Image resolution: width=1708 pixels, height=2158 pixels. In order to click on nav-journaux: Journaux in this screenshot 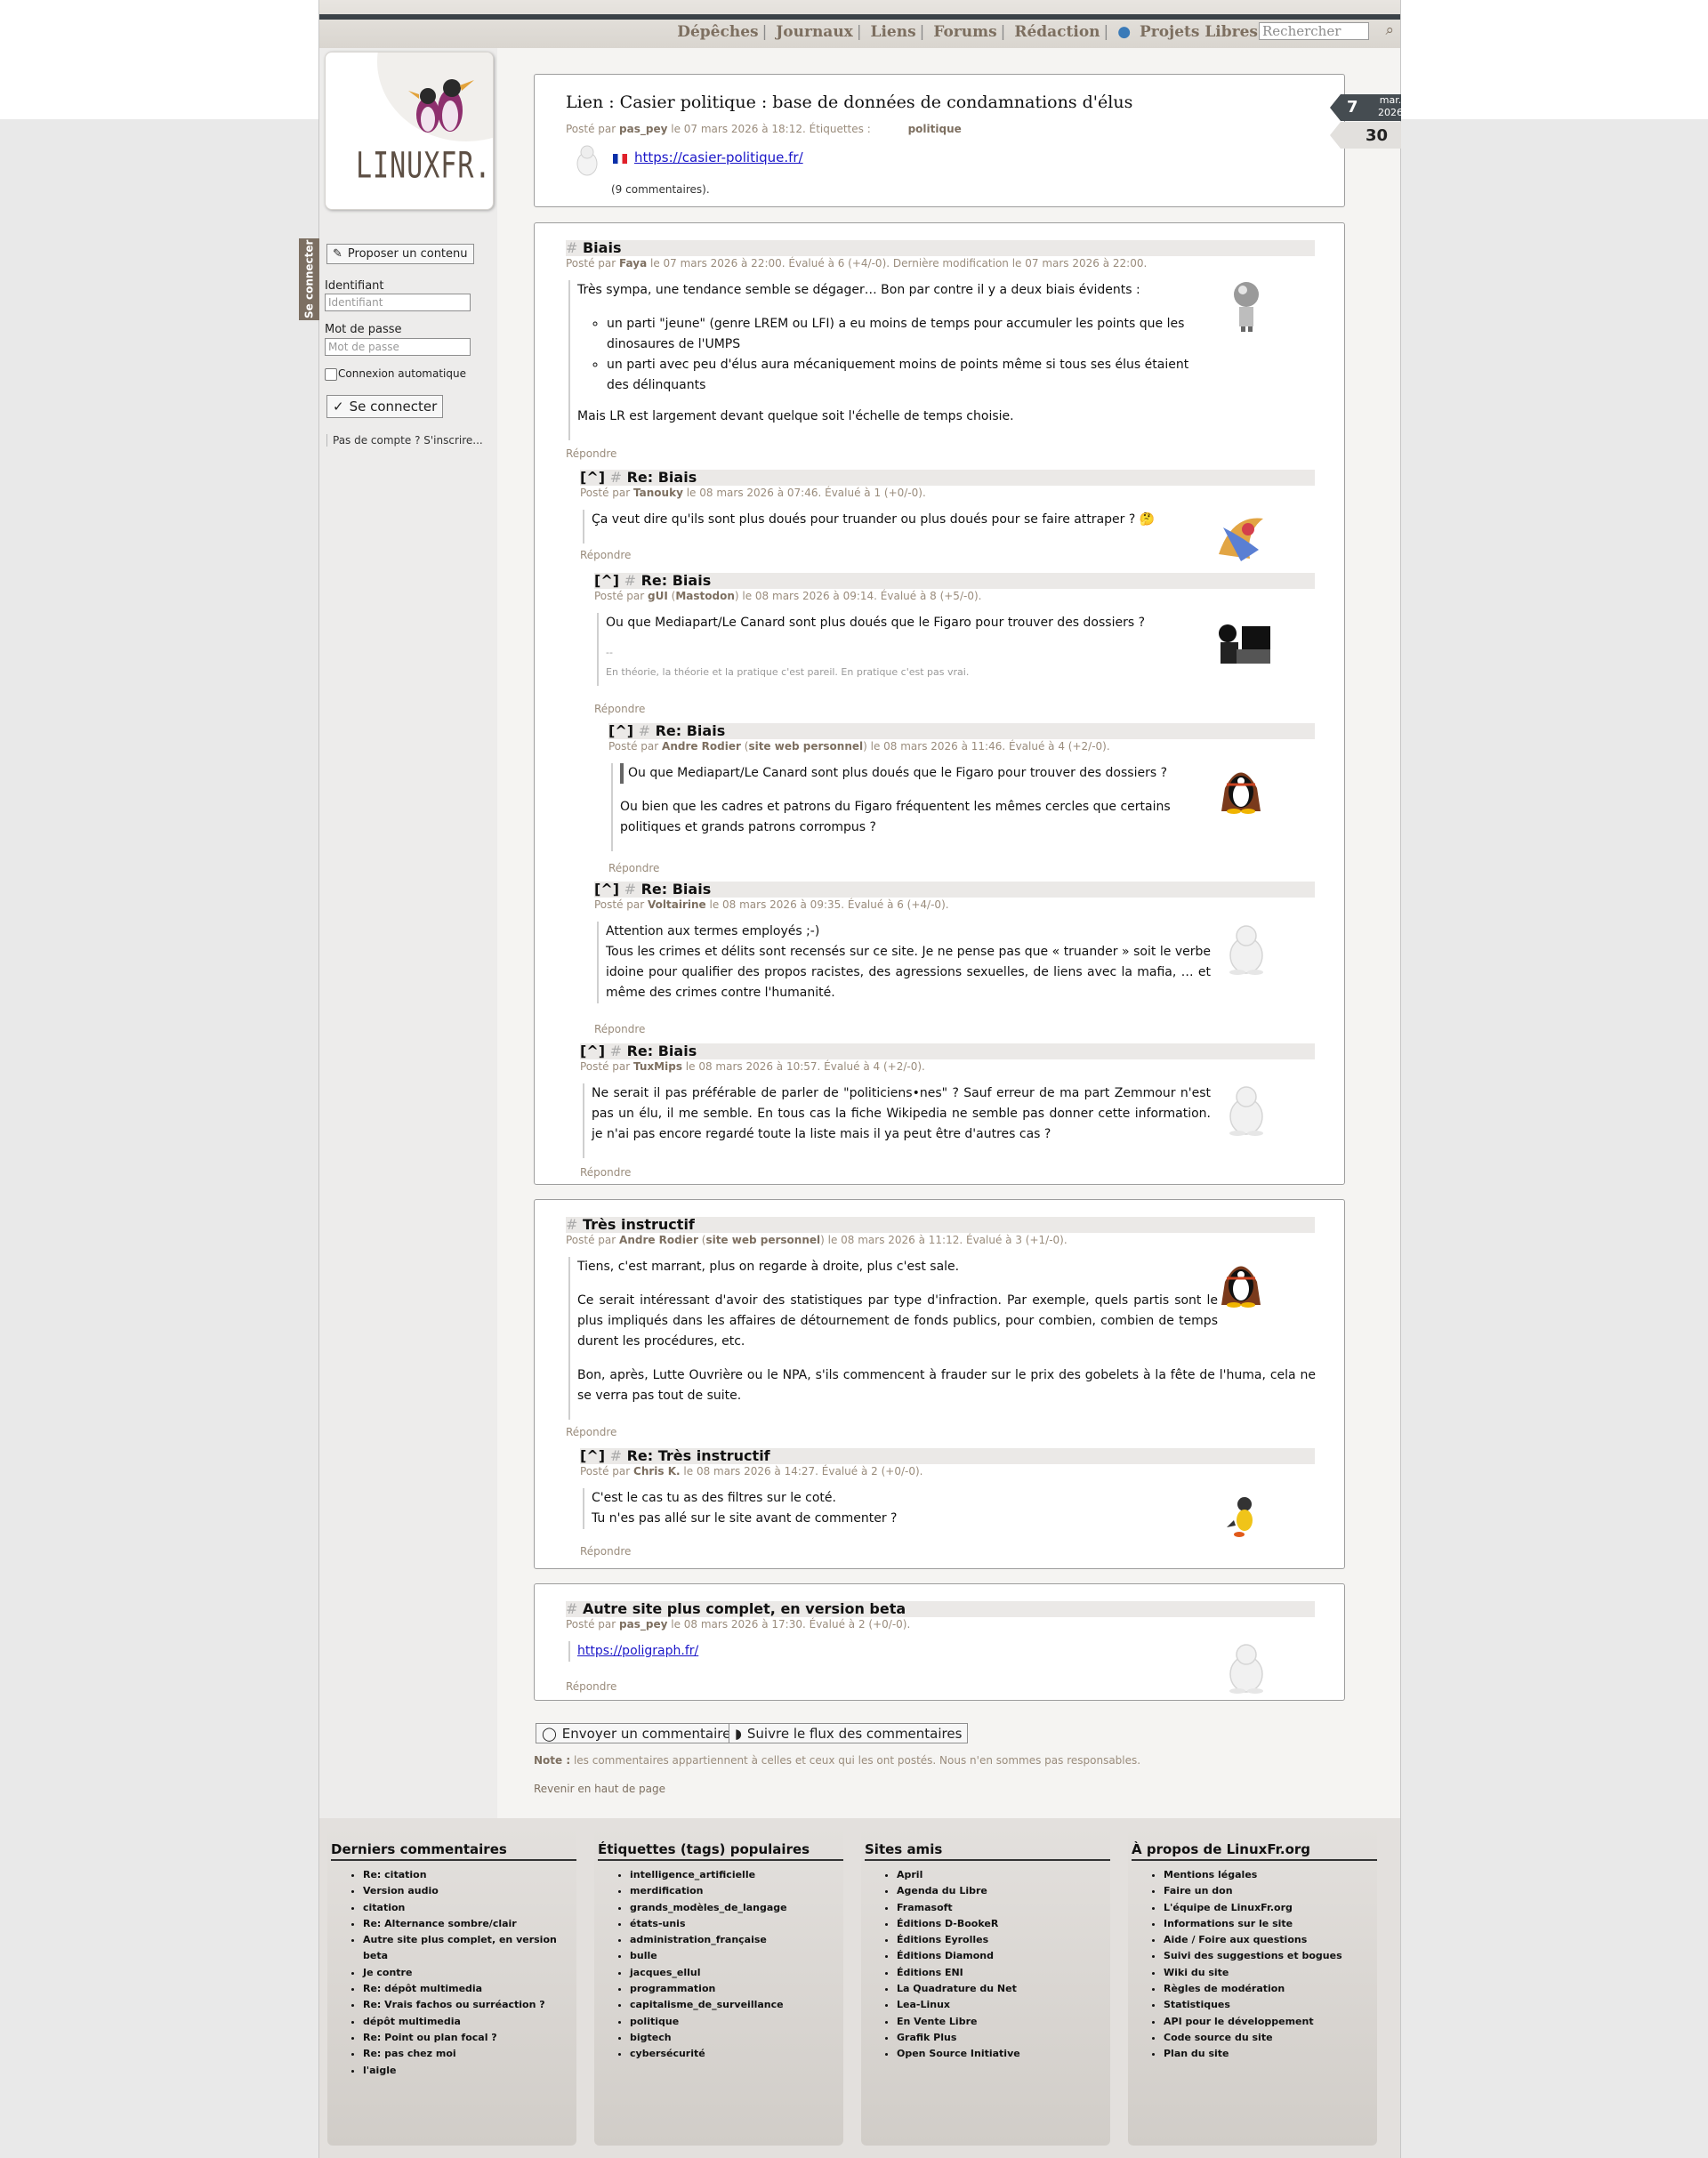, I will do `click(814, 32)`.